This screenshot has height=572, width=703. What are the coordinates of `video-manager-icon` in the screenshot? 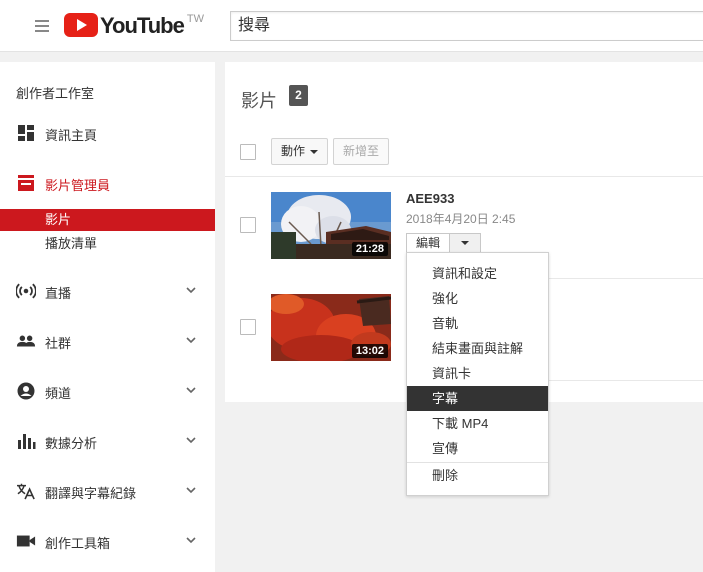 It's located at (26, 183).